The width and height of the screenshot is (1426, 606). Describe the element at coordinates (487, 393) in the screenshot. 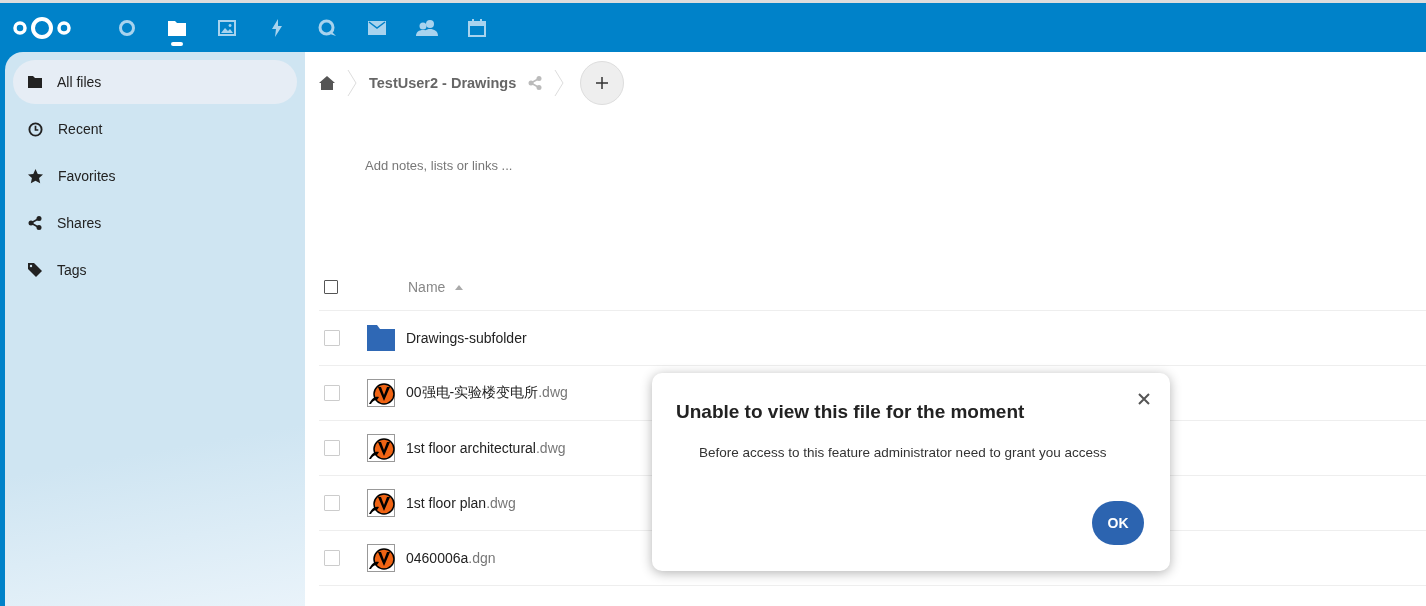

I see `file-name: 00强电-实验楼变电所.dwg` at that location.